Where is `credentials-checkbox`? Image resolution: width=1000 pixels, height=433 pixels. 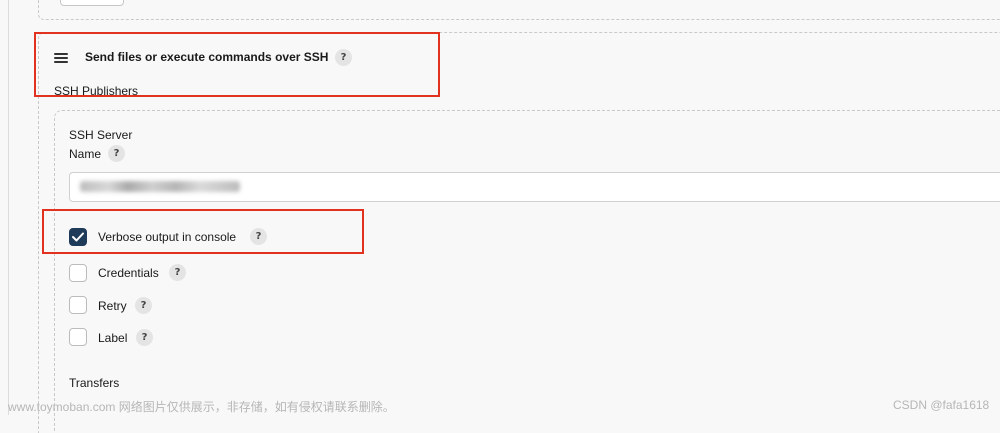 credentials-checkbox is located at coordinates (78, 273).